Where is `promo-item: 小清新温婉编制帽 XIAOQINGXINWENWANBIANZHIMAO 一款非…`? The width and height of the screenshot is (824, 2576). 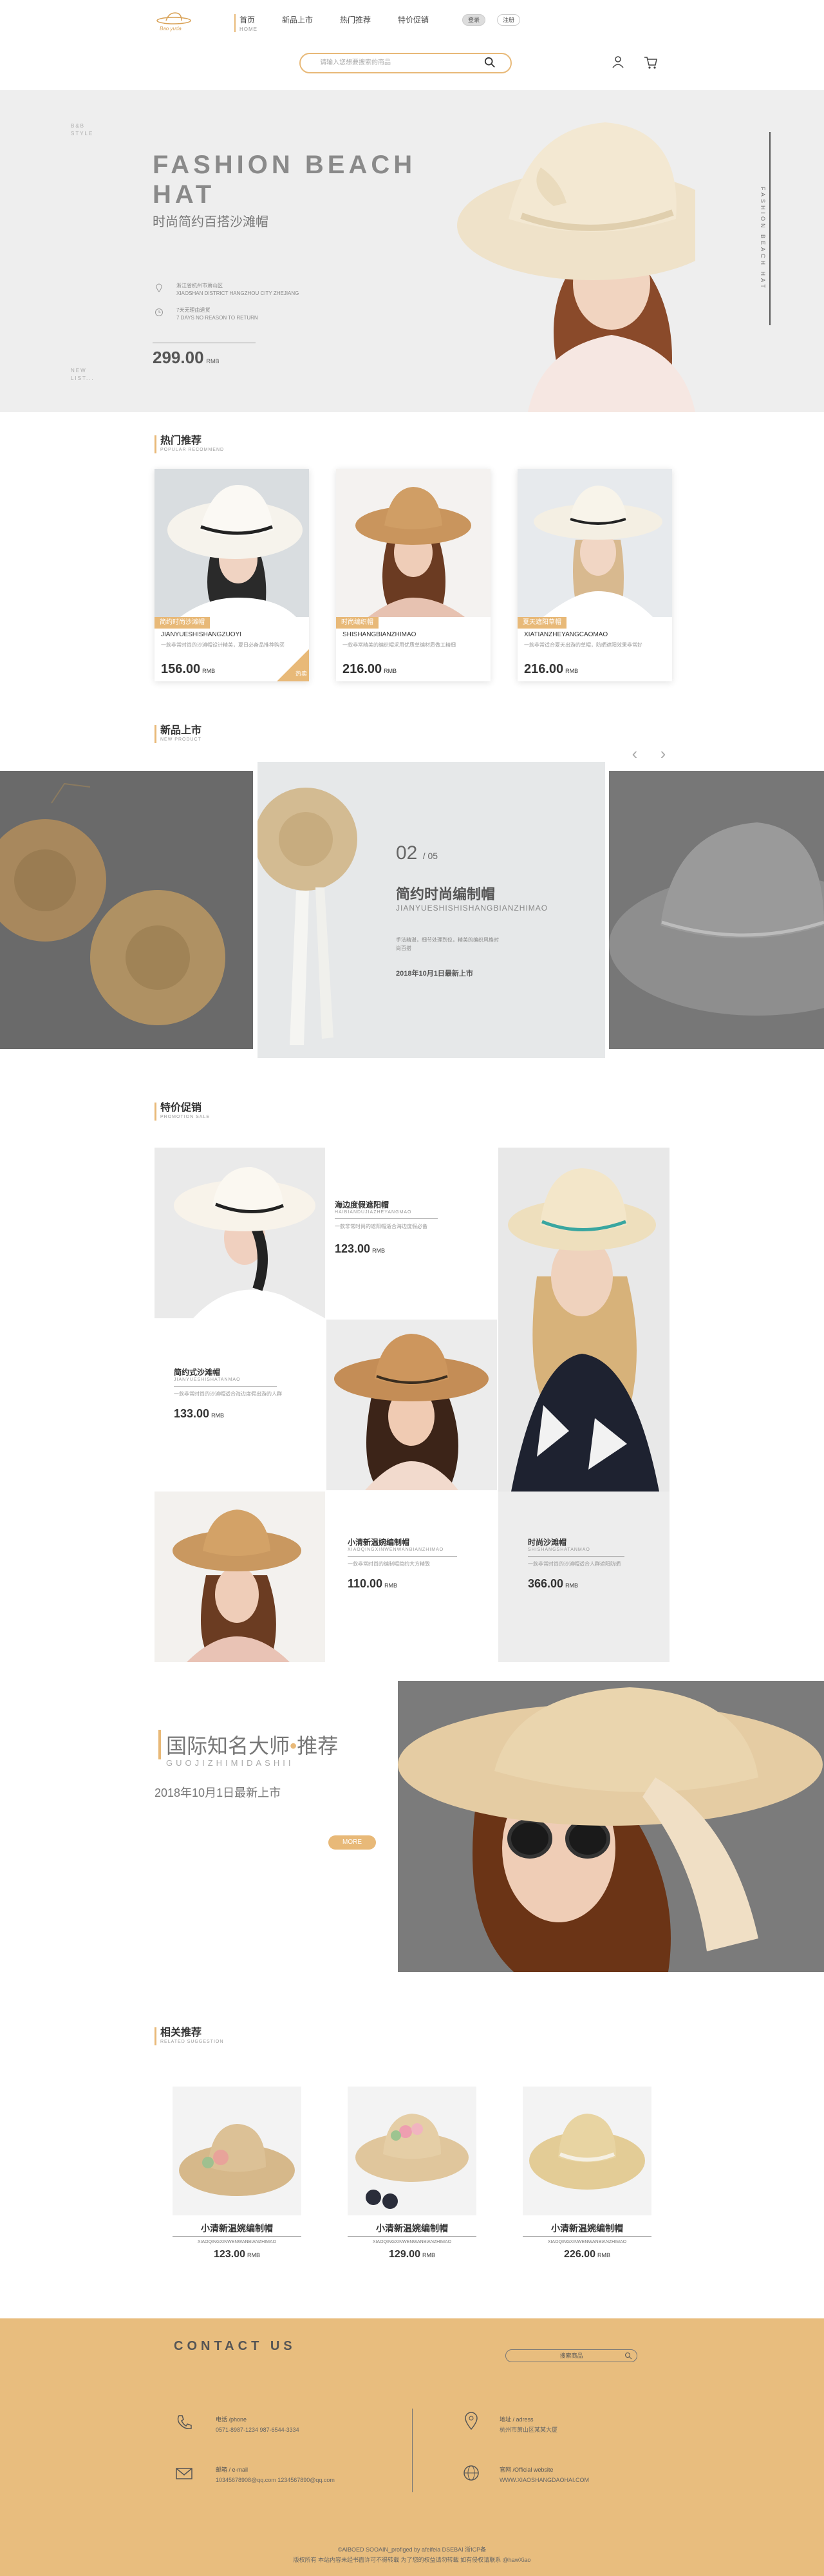 promo-item: 小清新温婉编制帽 XIAOQINGXINWENWANBIANZHIMAO 一款非… is located at coordinates (402, 1564).